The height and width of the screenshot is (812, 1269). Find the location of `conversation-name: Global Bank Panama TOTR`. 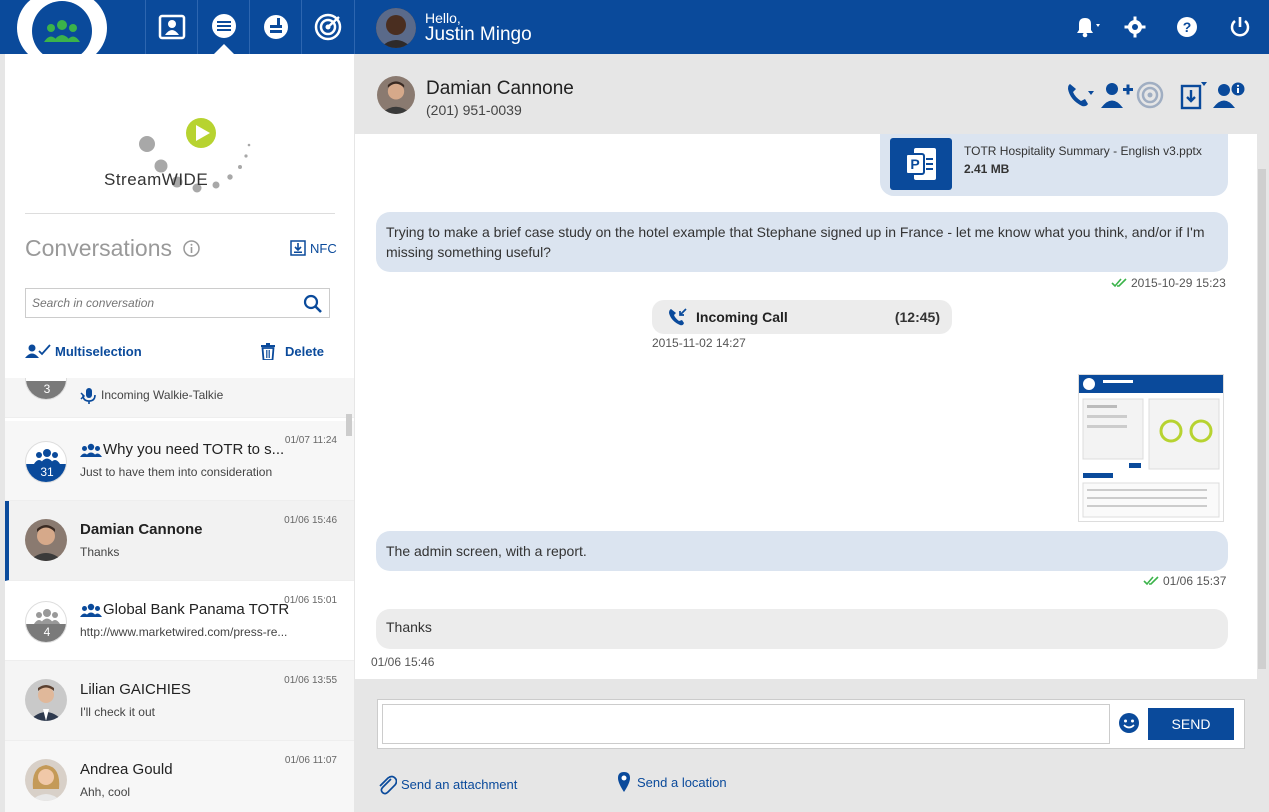

conversation-name: Global Bank Panama TOTR is located at coordinates (196, 609).